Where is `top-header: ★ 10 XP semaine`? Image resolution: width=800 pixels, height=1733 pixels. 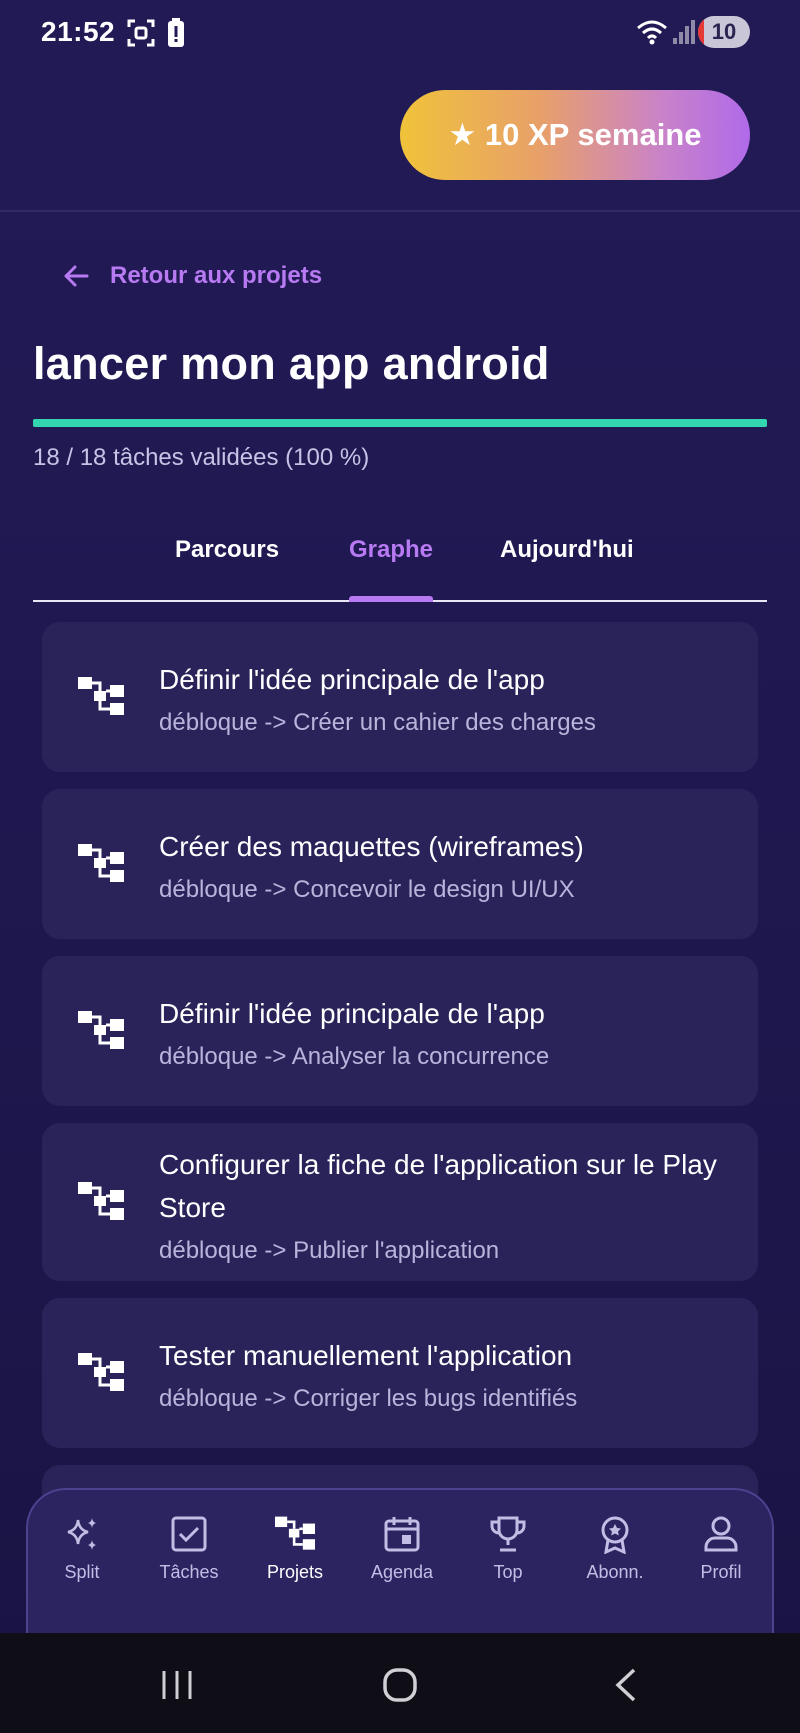 top-header: ★ 10 XP semaine is located at coordinates (400, 141).